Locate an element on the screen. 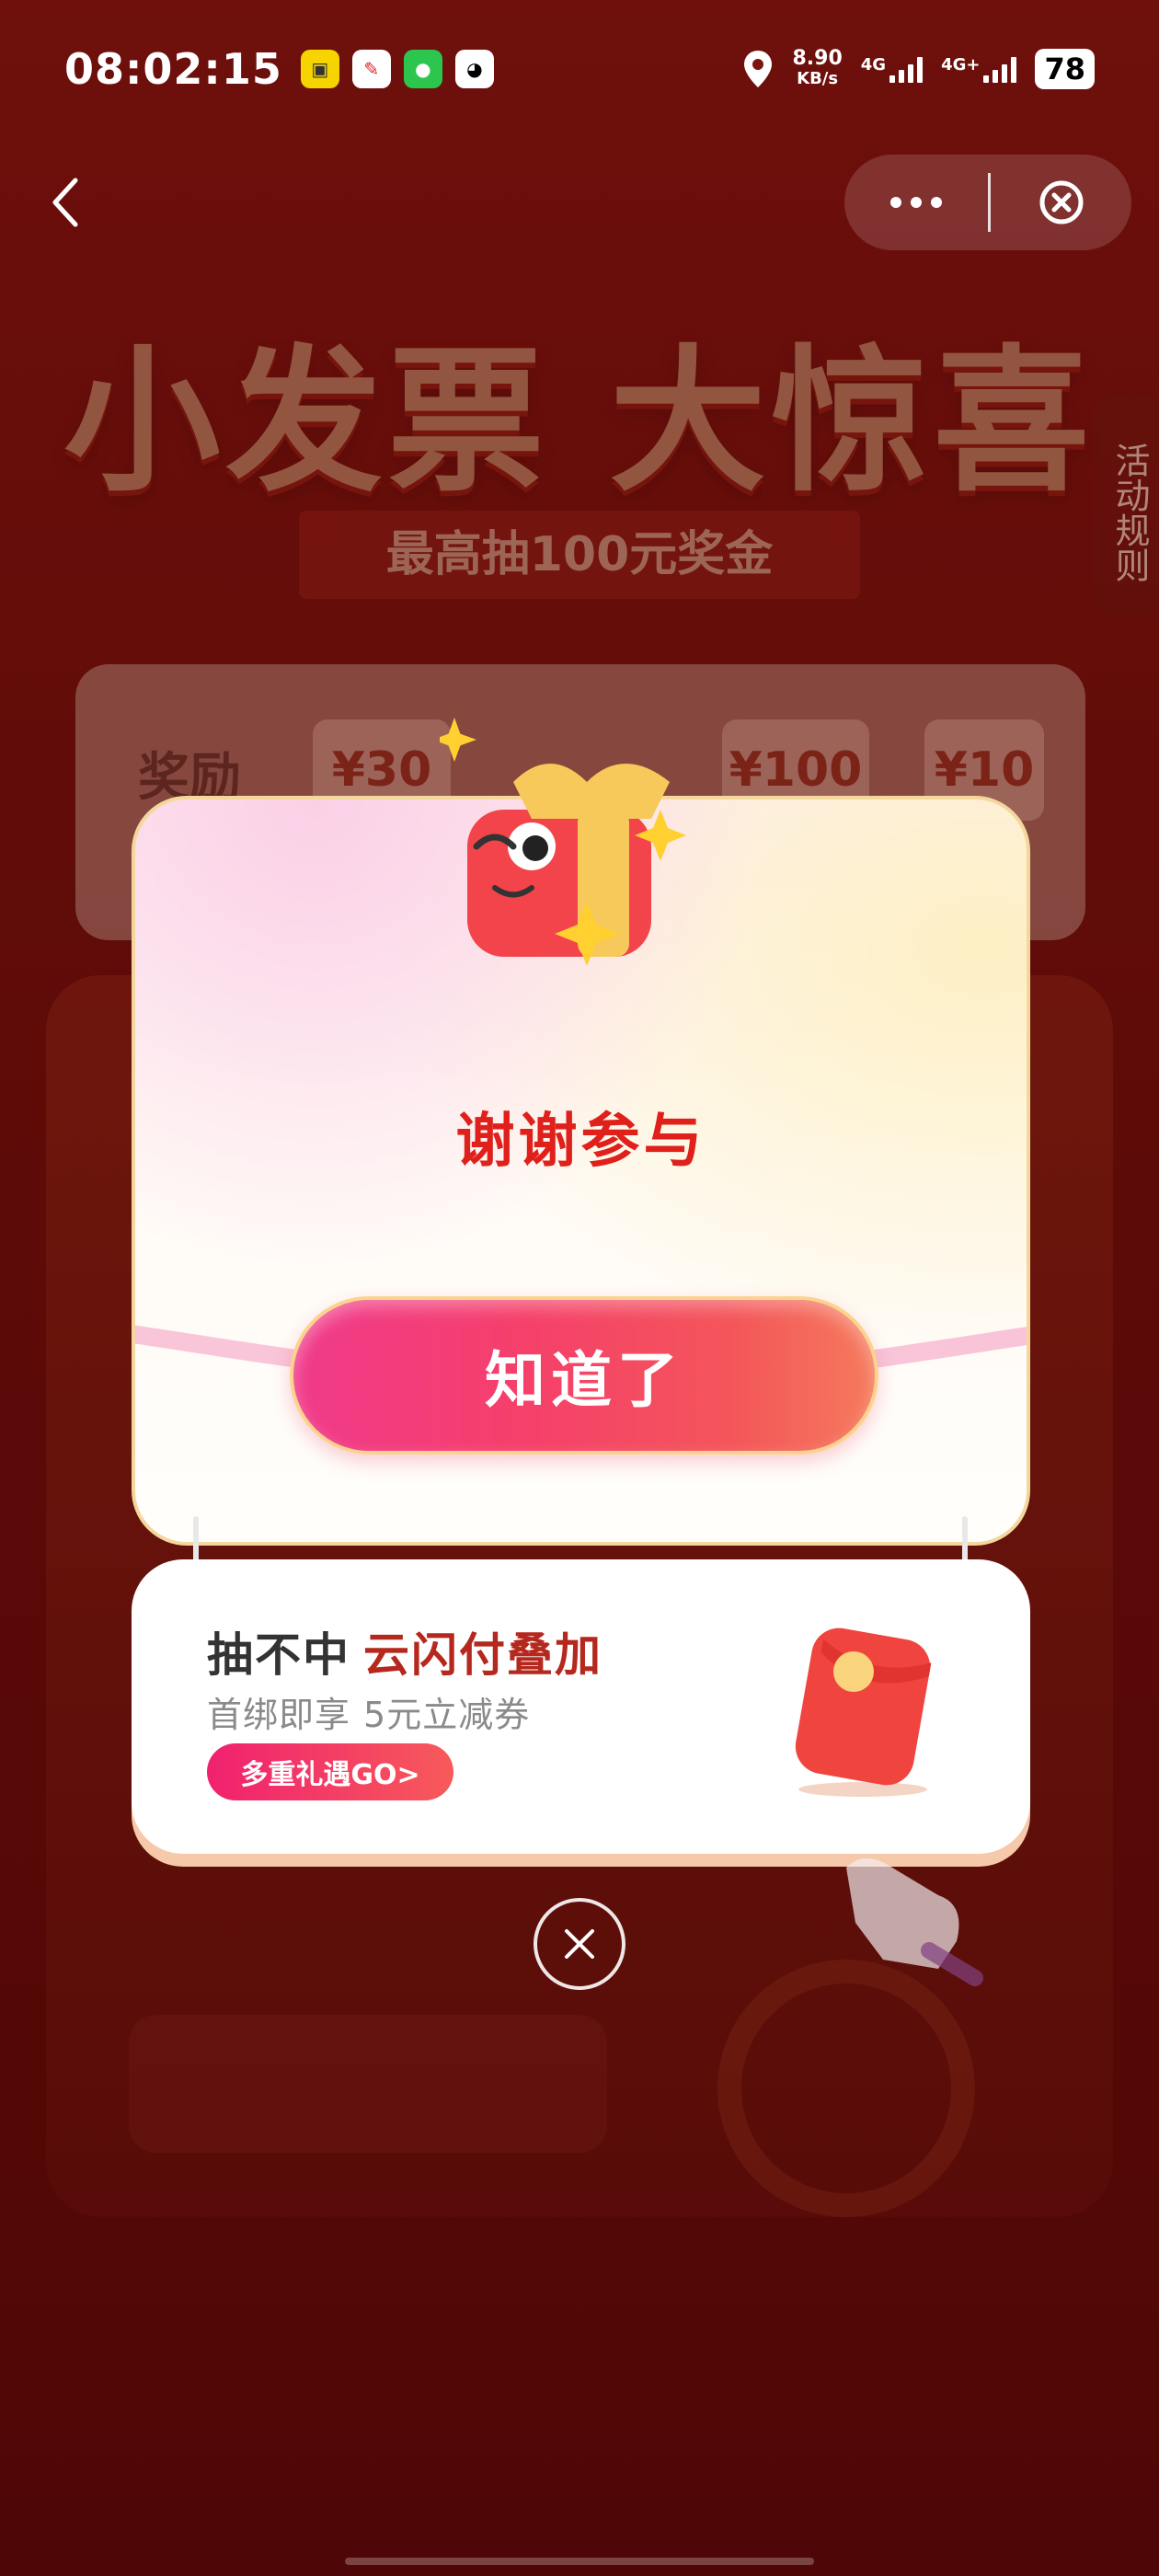  promo-subtitle: 首绑即享 5元立减券 is located at coordinates (368, 1711).